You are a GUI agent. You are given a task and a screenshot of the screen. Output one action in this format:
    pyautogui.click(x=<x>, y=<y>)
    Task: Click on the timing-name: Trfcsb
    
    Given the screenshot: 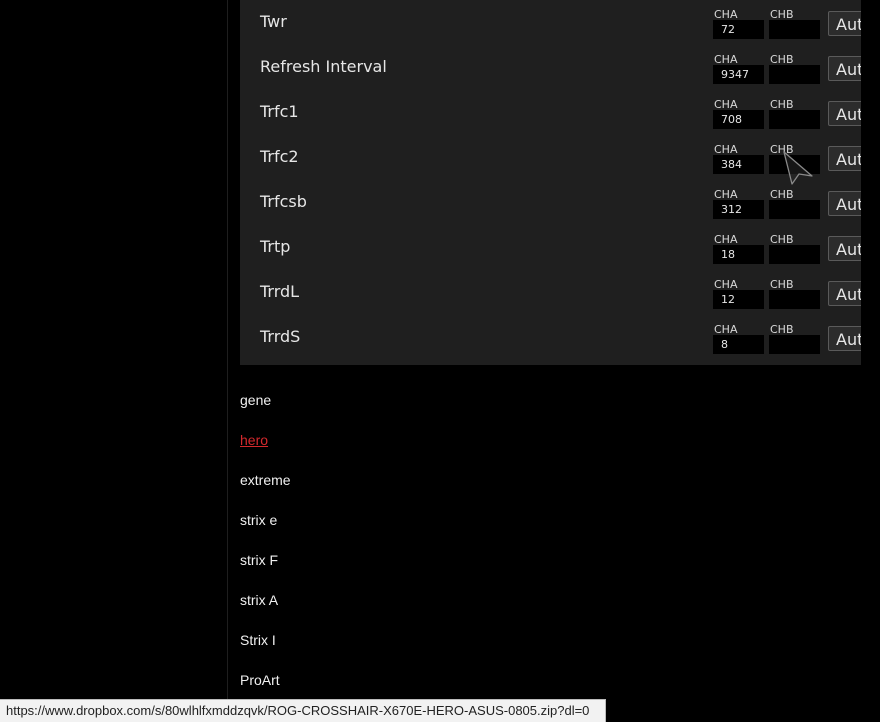 What is the action you would take?
    pyautogui.click(x=283, y=201)
    